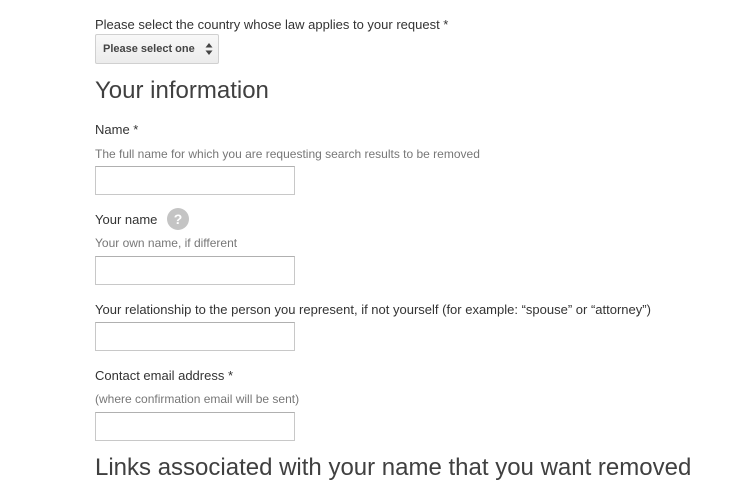 This screenshot has height=501, width=742. Describe the element at coordinates (178, 219) in the screenshot. I see `help-icon: ?` at that location.